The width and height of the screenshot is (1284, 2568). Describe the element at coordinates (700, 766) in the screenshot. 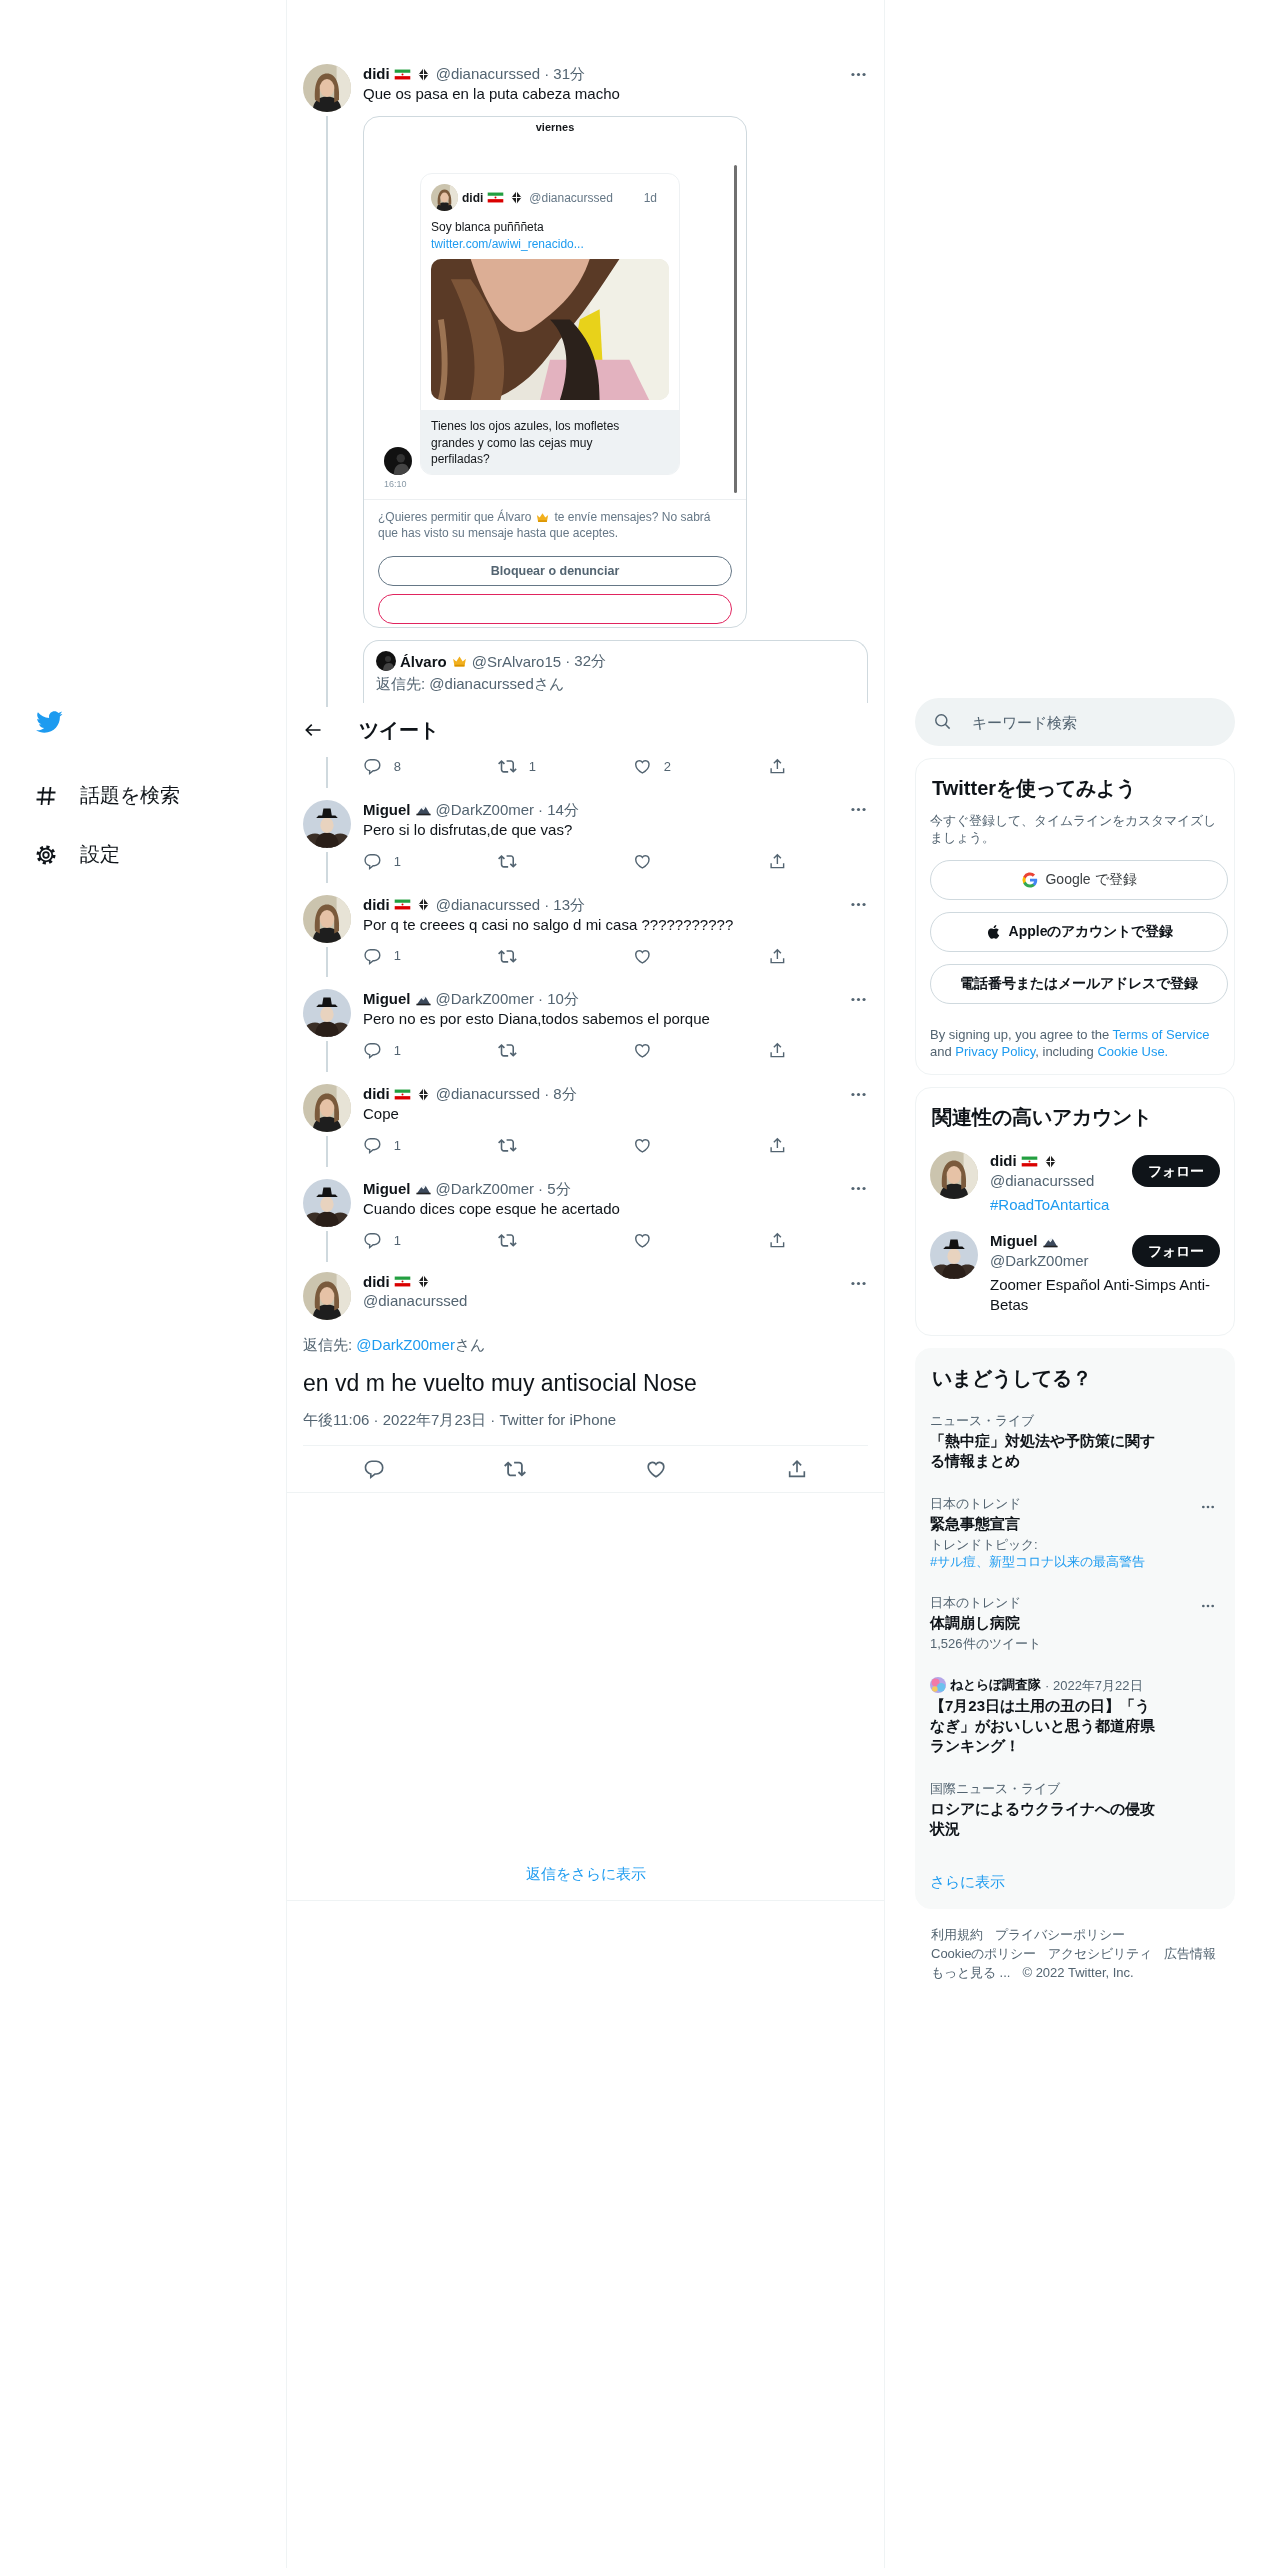

I see `like-button: 2` at that location.